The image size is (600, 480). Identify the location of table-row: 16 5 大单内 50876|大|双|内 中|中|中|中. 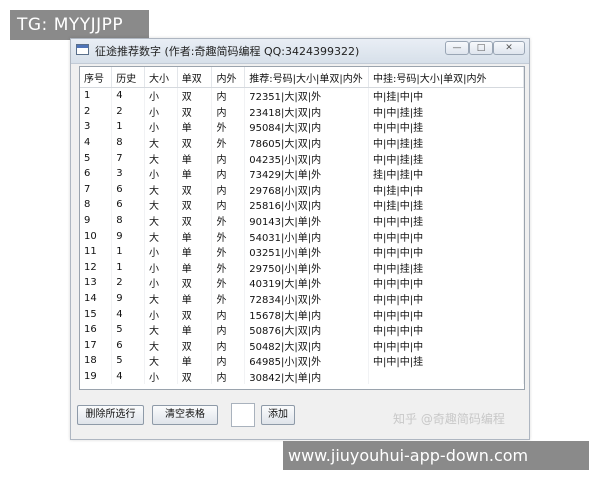
(302, 329).